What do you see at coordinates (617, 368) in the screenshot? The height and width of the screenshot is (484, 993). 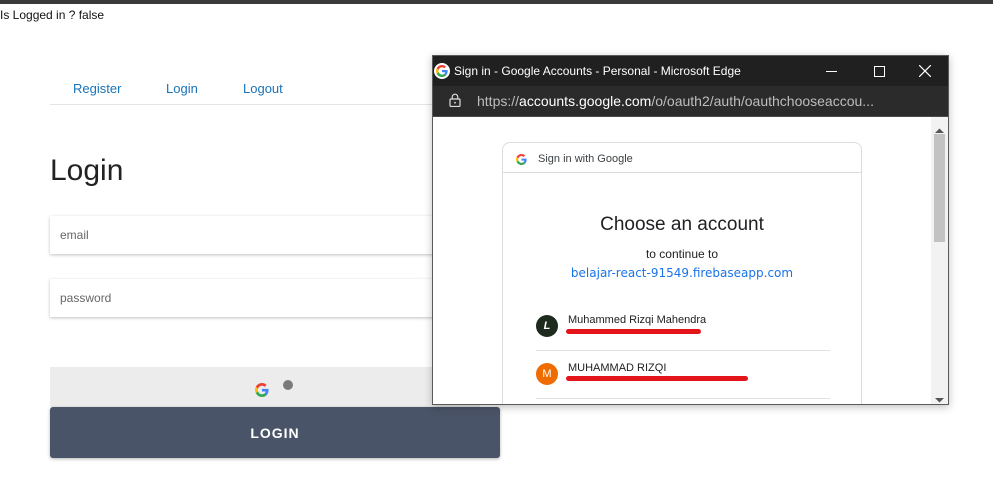 I see `account-name: MUHAMMAD RIZQI` at bounding box center [617, 368].